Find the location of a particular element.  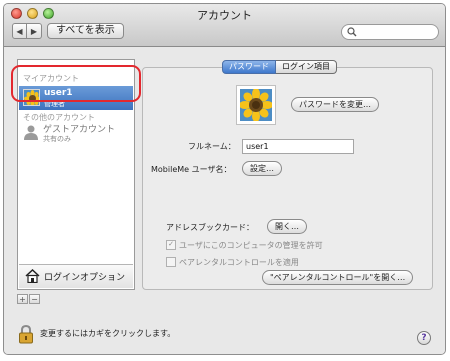

lock-hint-text: 変更するにはカギをクリックします。 is located at coordinates (108, 333).